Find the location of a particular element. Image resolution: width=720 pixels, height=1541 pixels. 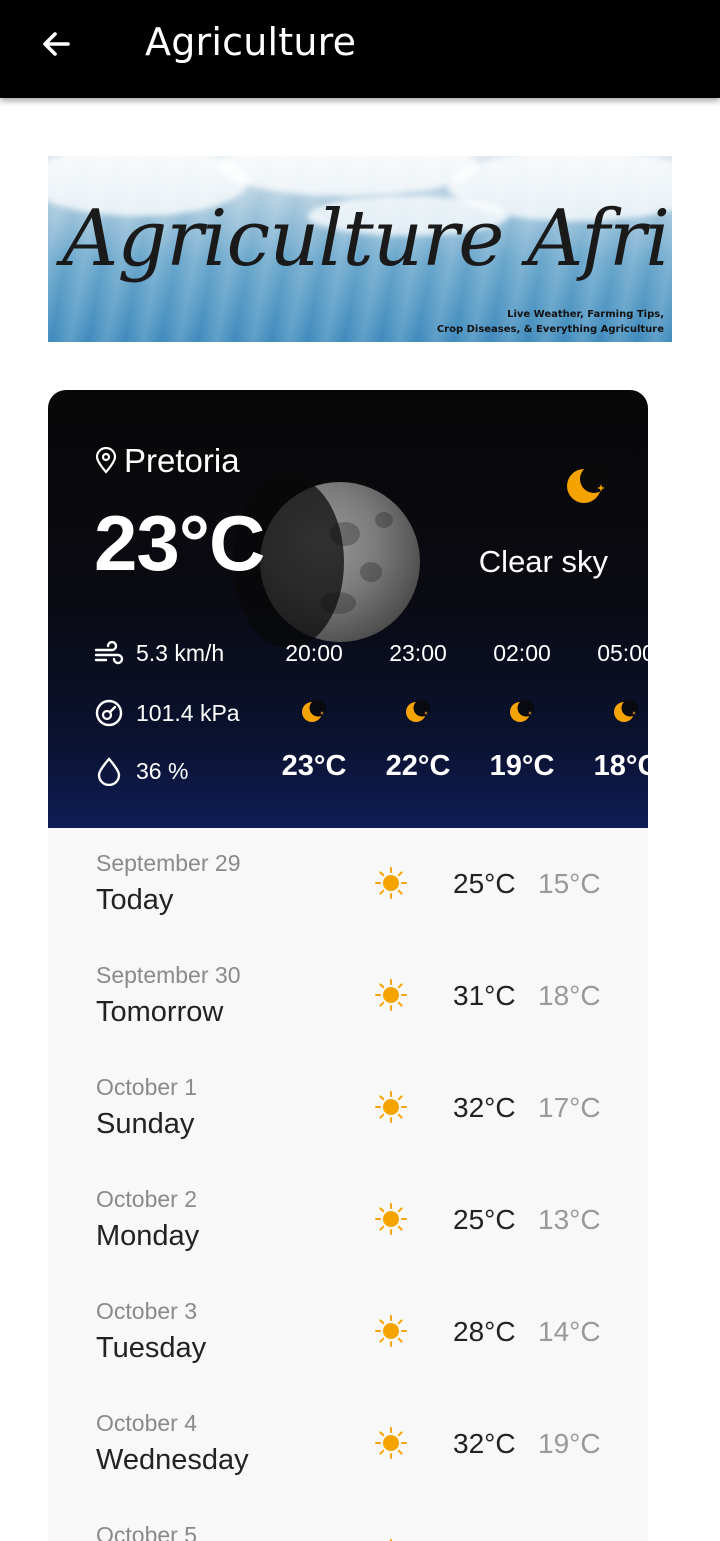

forecast-row: October 3 Tuesday 28°C 14°C is located at coordinates (348, 1332).